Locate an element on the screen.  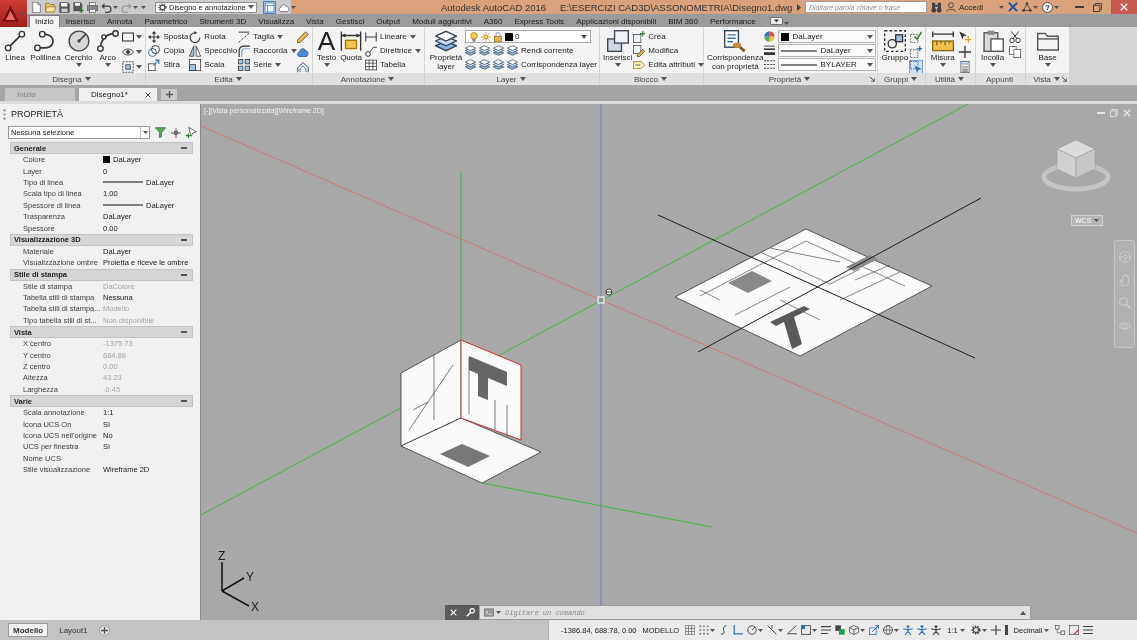
ribbon-button: Rendi corrente is located at coordinates (540, 50).